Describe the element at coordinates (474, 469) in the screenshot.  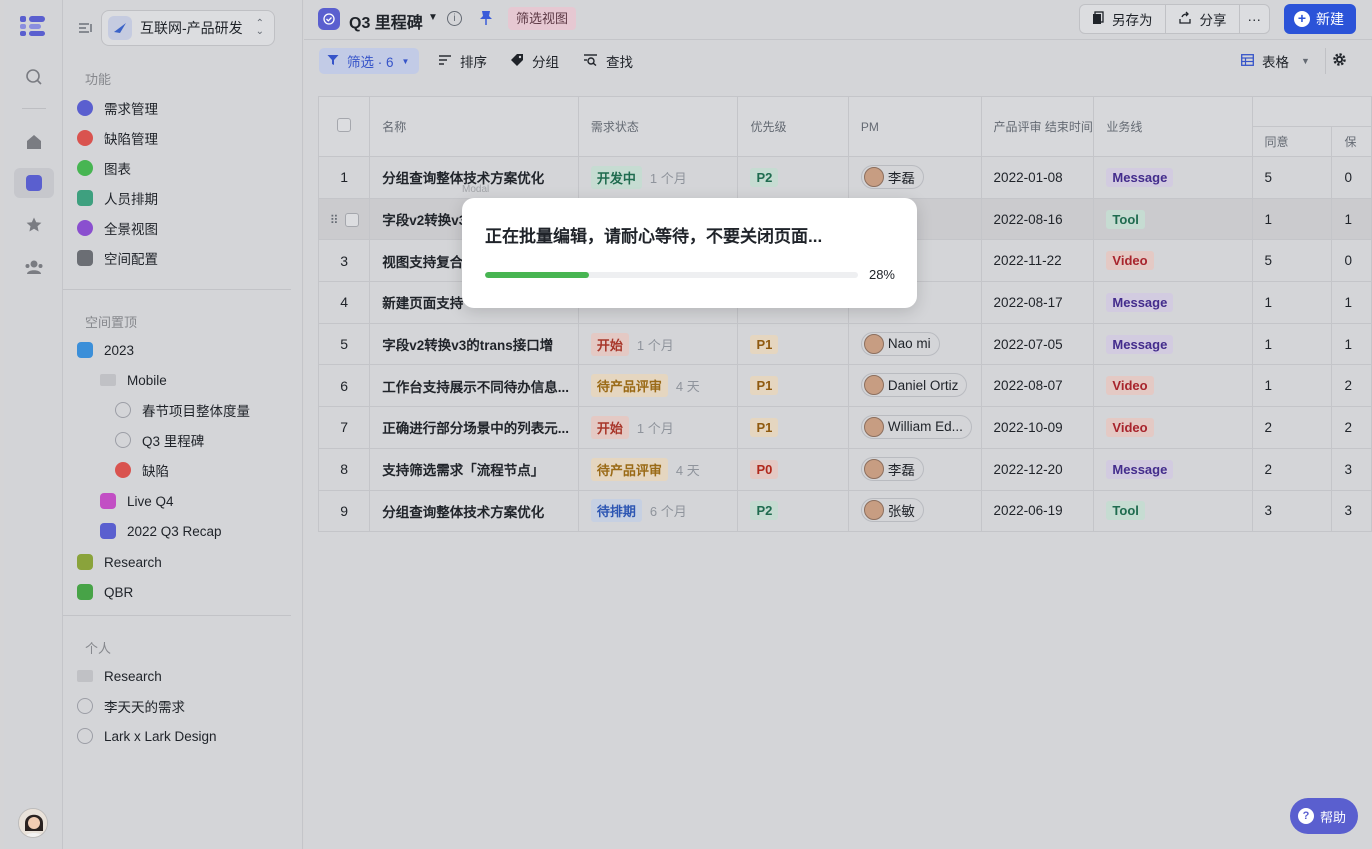
I see `cell-name: 支持筛选需求「流程节点」` at that location.